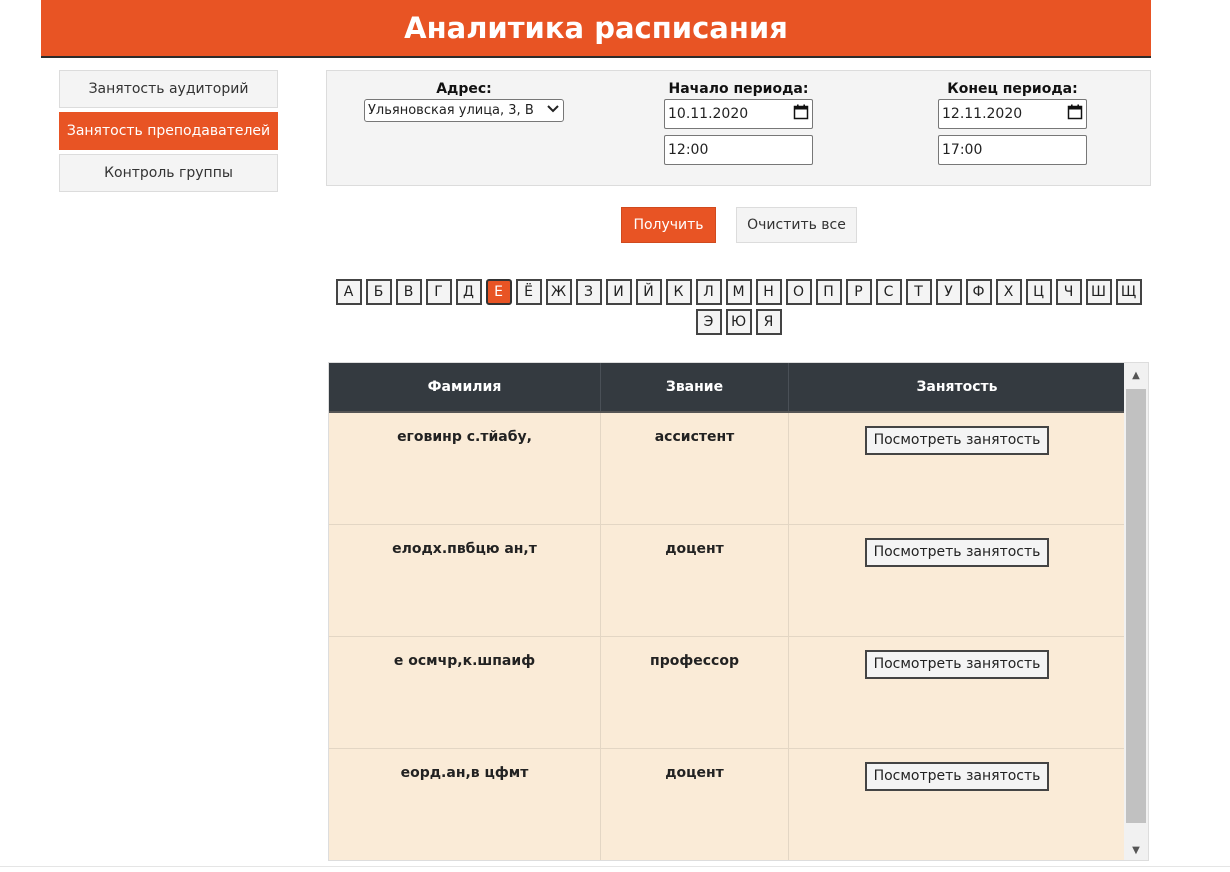 The image size is (1230, 872). Describe the element at coordinates (668, 225) in the screenshot. I see `get-button: Получить` at that location.